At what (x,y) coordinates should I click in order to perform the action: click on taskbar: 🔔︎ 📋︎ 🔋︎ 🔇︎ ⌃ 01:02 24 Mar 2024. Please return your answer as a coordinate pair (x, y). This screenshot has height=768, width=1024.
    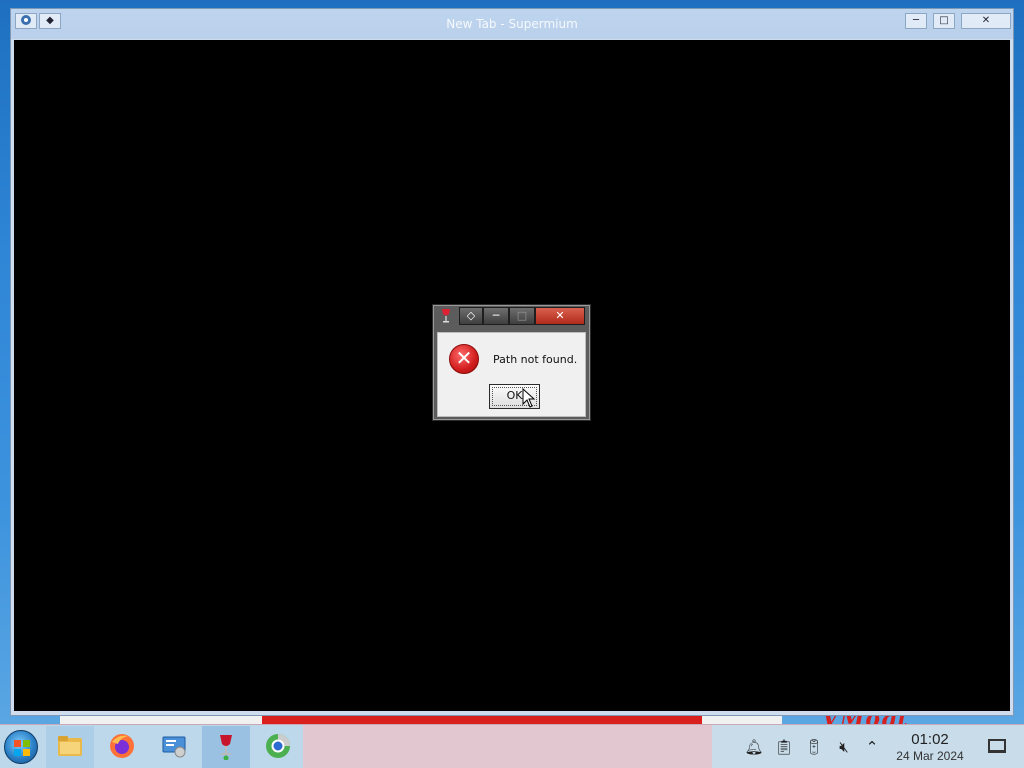
    Looking at the image, I should click on (512, 746).